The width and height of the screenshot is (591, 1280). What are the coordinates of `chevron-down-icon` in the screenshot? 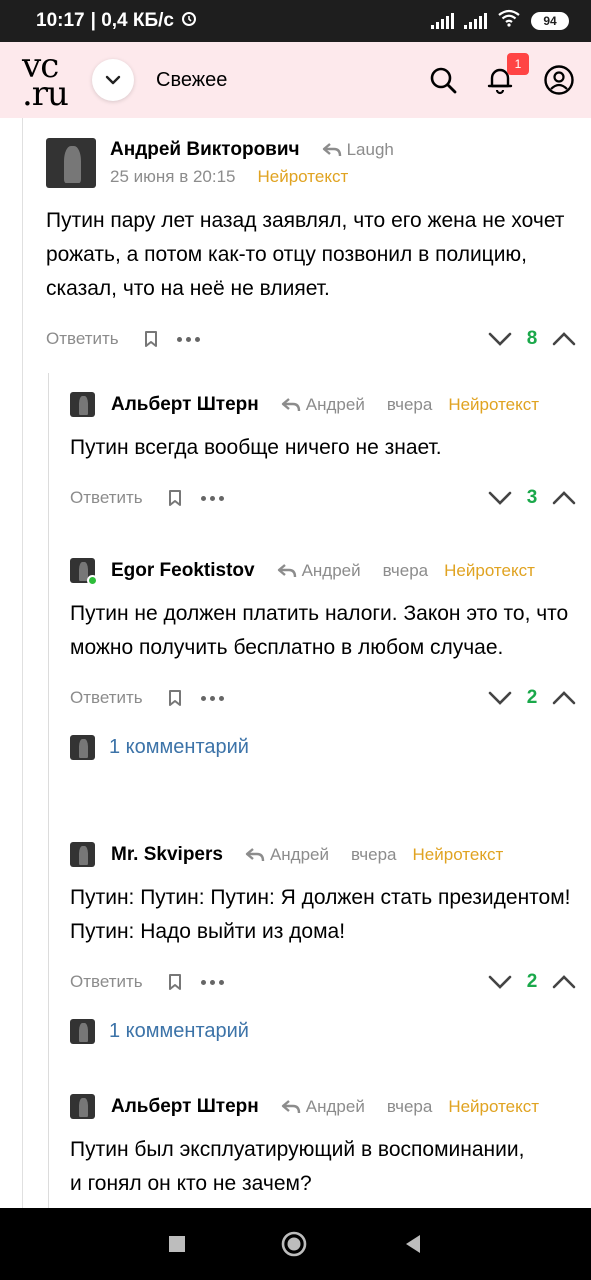 It's located at (113, 80).